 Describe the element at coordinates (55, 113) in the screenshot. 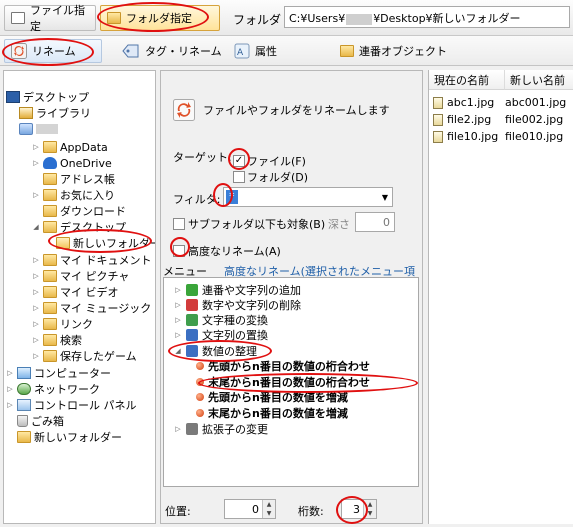

I see `tree-item: ライブラリ` at that location.